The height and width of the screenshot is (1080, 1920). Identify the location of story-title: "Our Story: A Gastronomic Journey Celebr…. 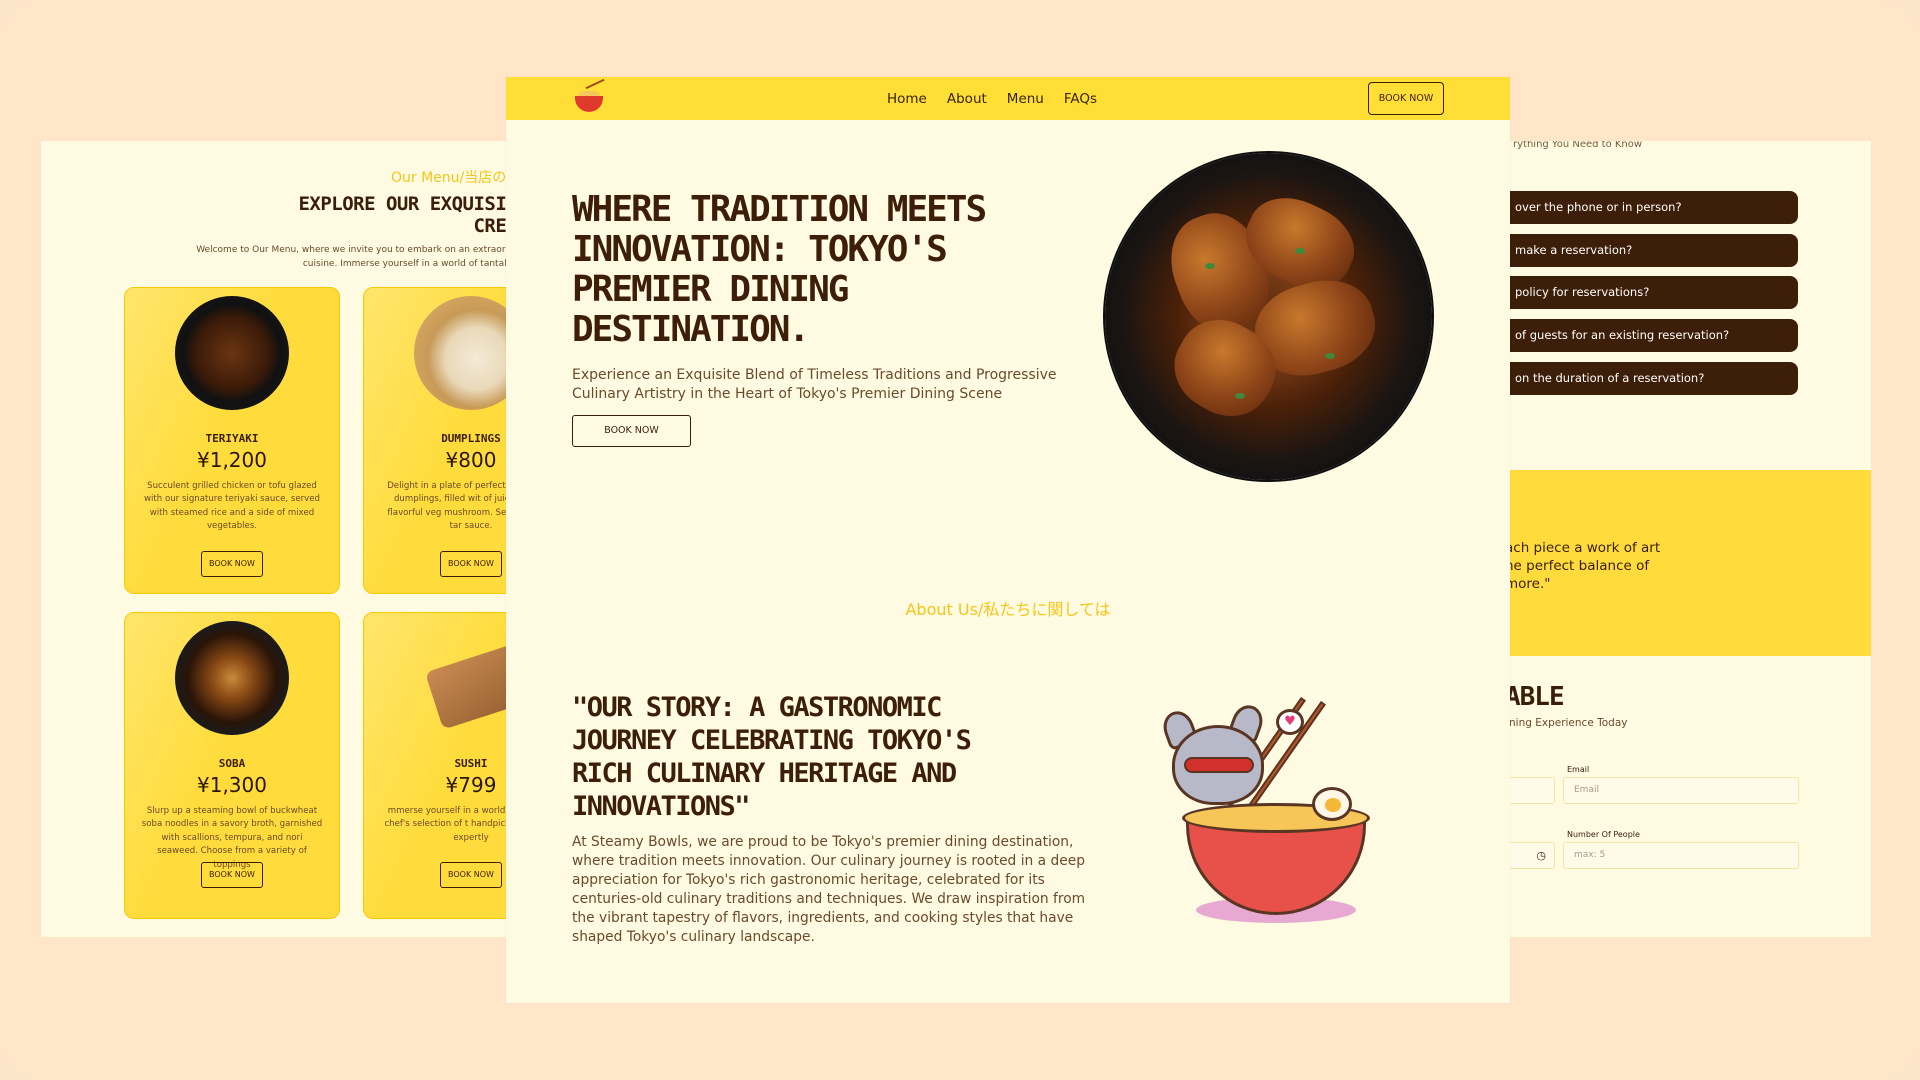
(772, 757).